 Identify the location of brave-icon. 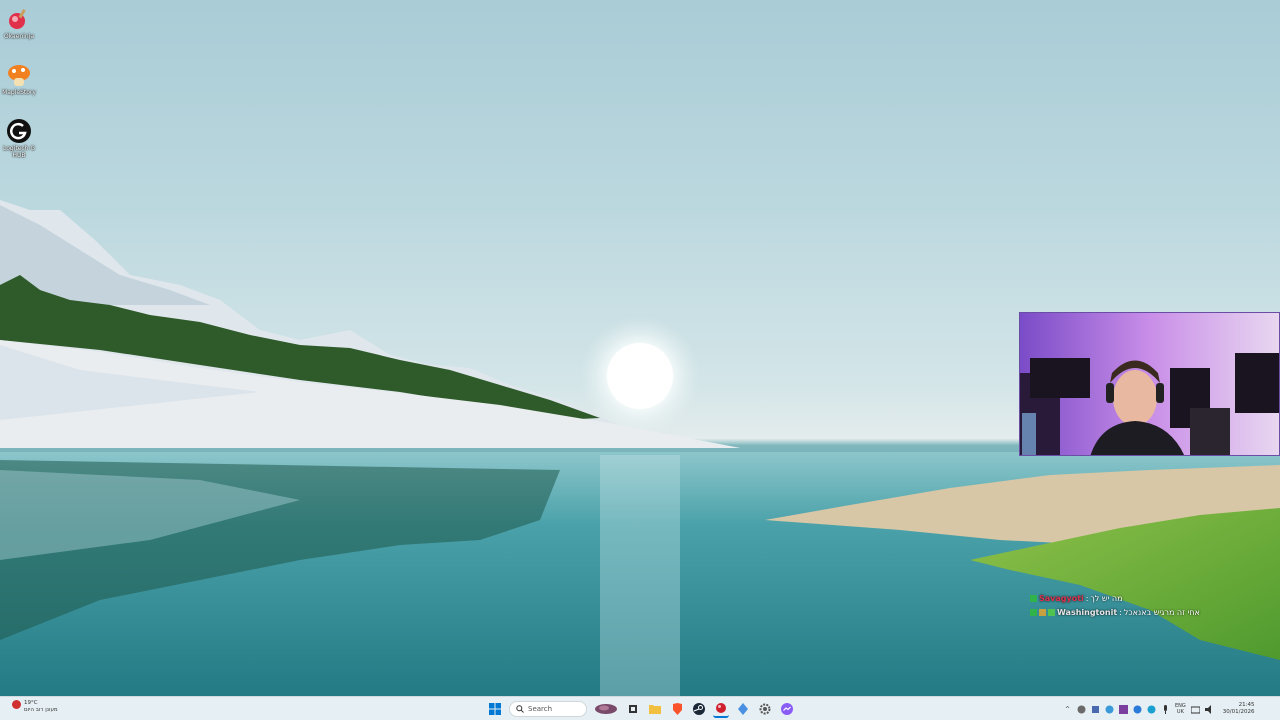
(677, 709).